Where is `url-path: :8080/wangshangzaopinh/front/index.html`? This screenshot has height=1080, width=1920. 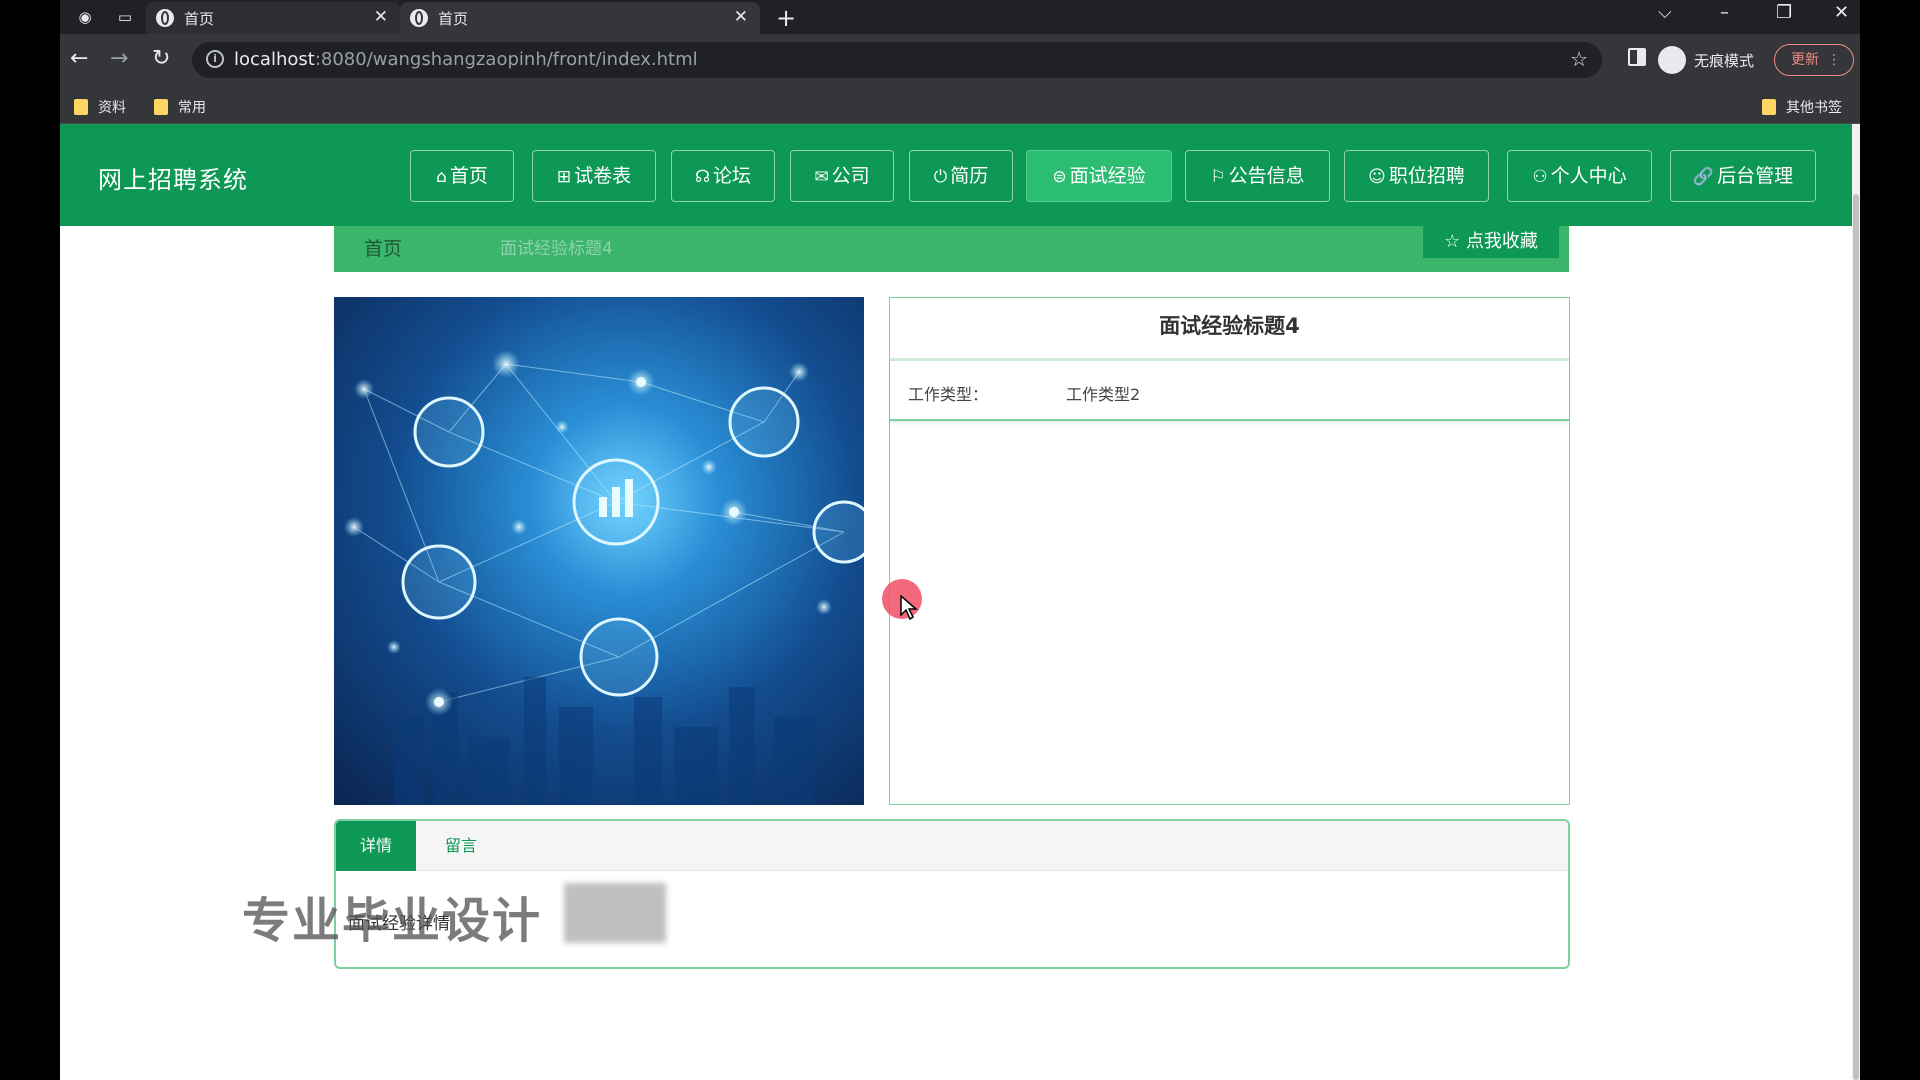
url-path: :8080/wangshangzaopinh/front/index.html is located at coordinates (506, 59).